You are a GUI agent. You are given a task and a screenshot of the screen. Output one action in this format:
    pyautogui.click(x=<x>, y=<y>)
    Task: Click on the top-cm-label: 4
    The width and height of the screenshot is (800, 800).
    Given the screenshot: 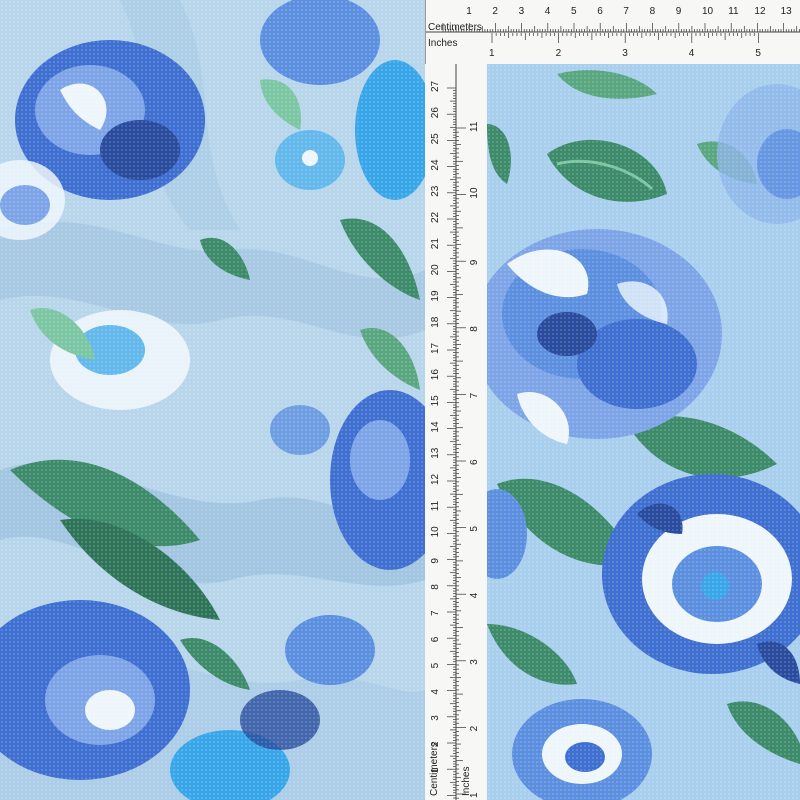 What is the action you would take?
    pyautogui.click(x=548, y=11)
    